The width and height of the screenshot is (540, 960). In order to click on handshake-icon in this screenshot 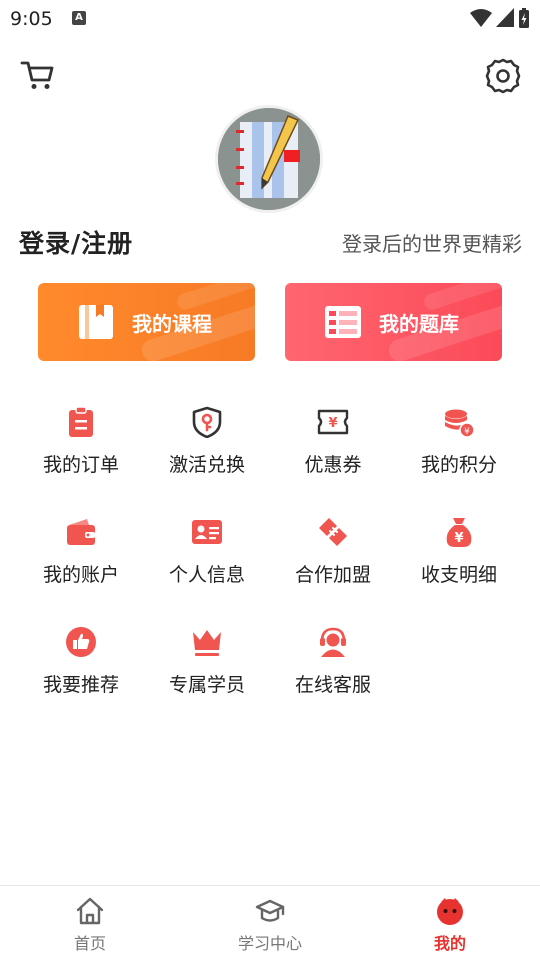, I will do `click(333, 532)`.